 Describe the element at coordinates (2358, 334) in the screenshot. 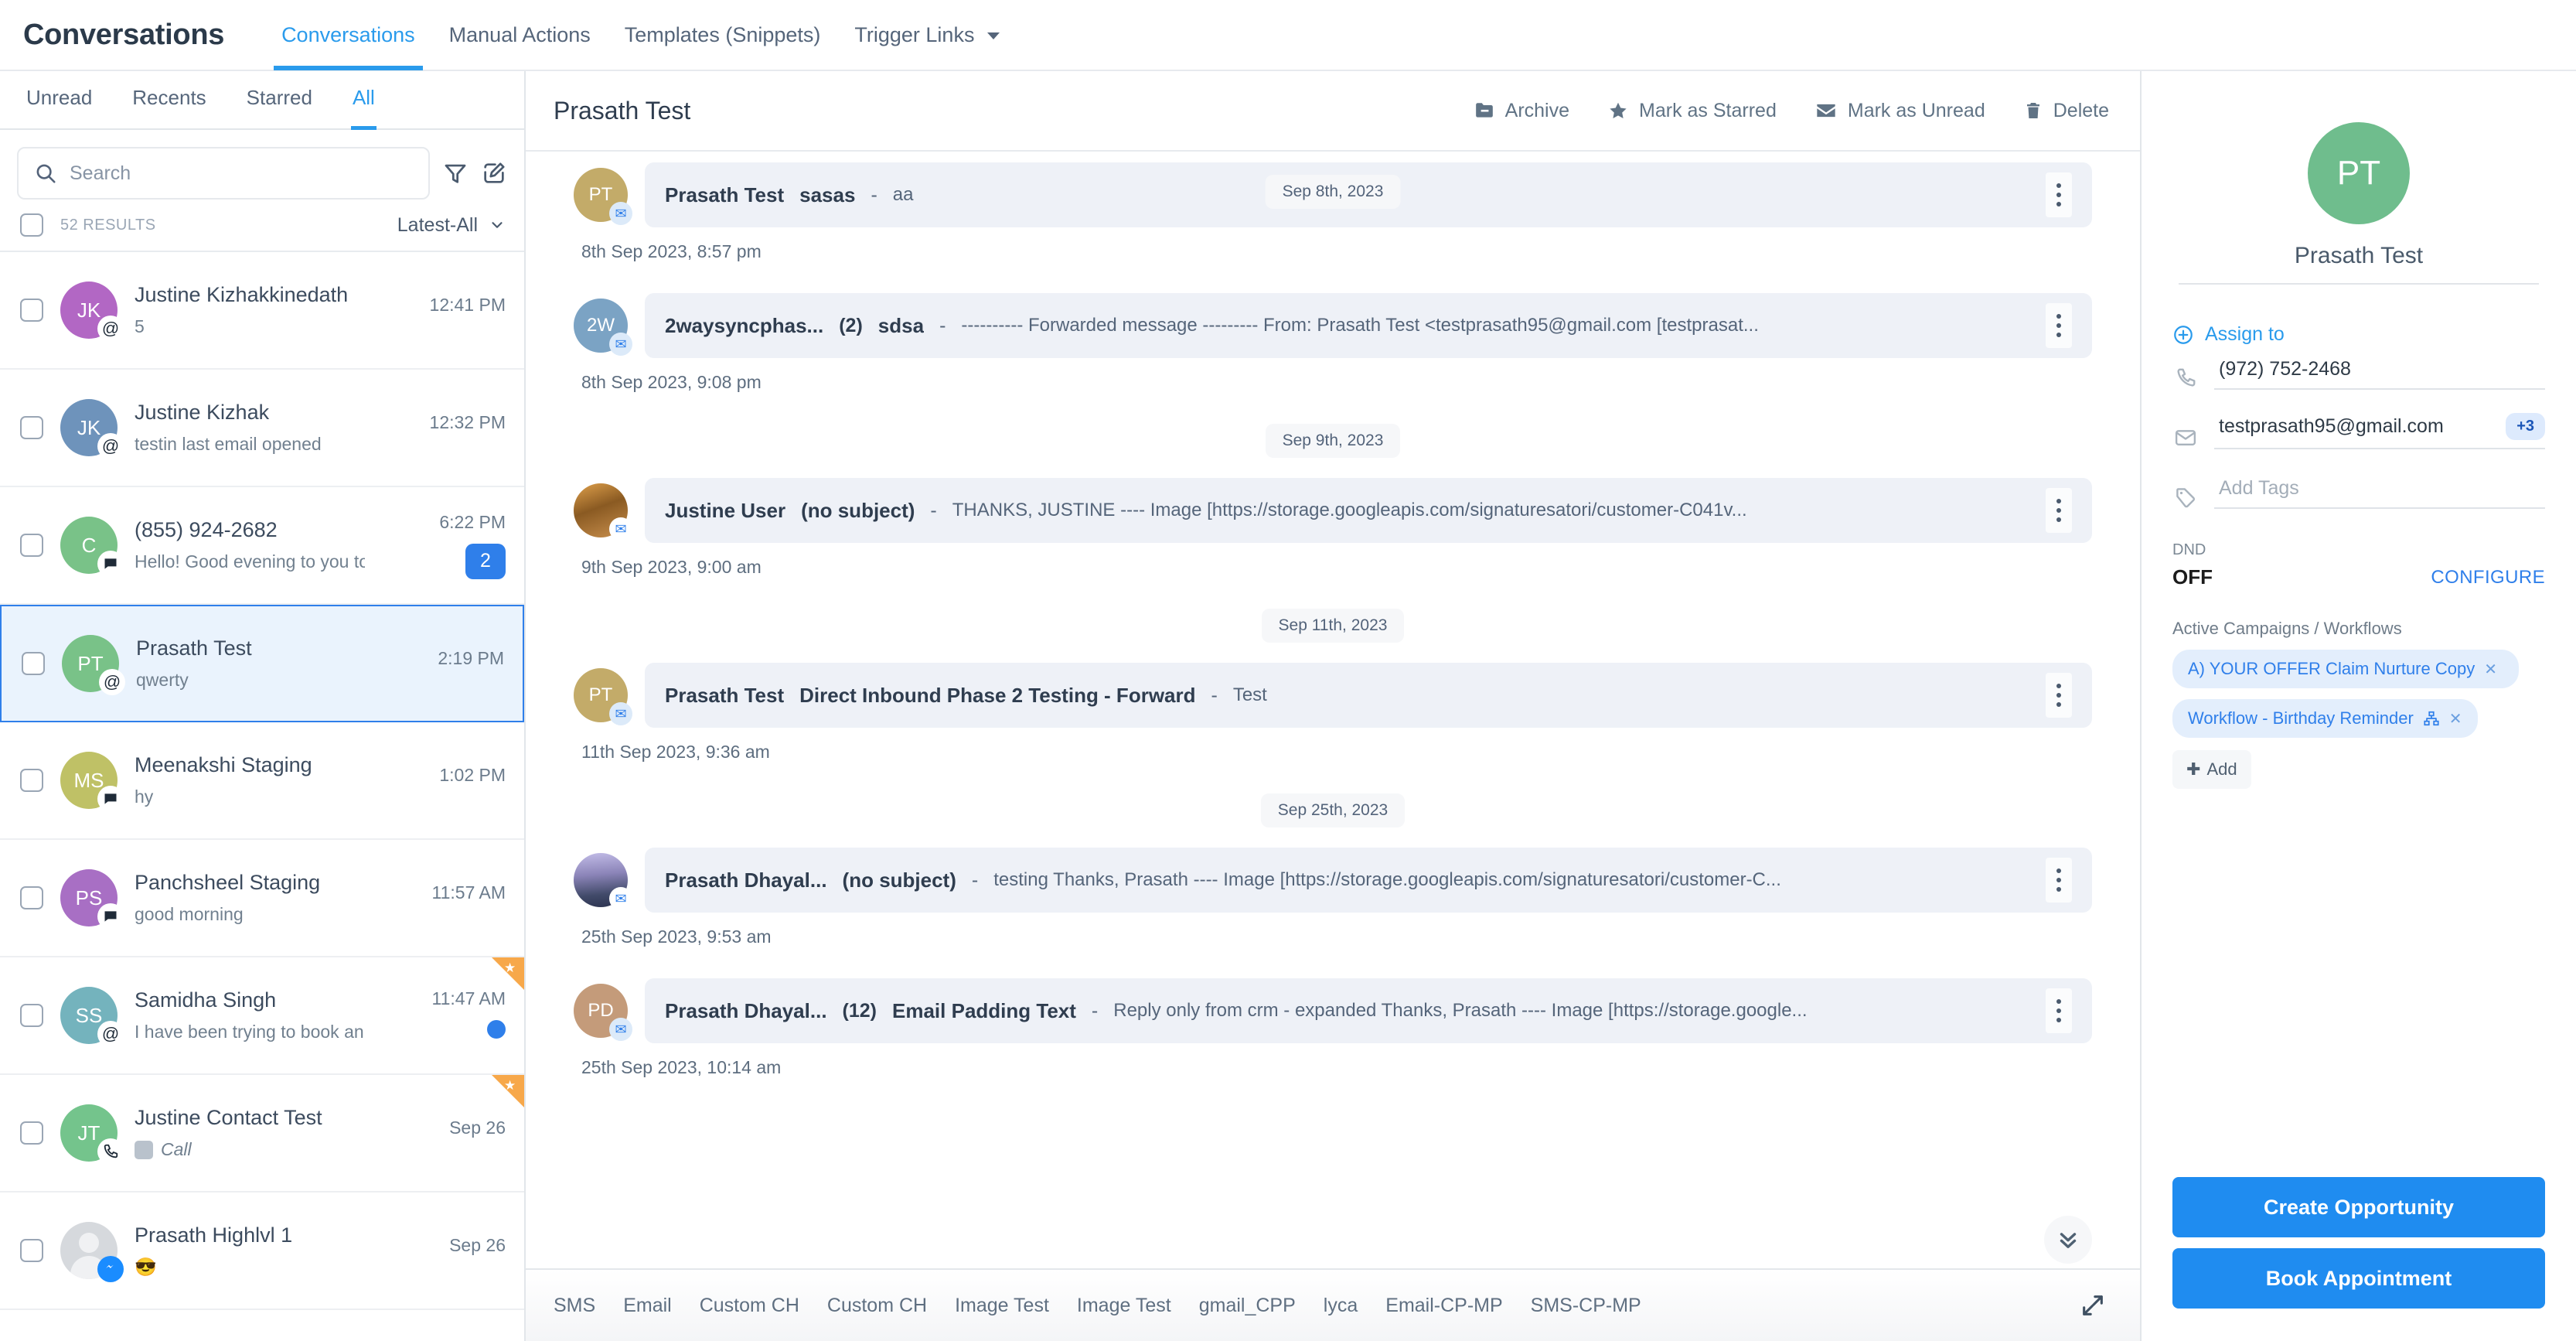

I see `assign-to-button: Assign to` at that location.